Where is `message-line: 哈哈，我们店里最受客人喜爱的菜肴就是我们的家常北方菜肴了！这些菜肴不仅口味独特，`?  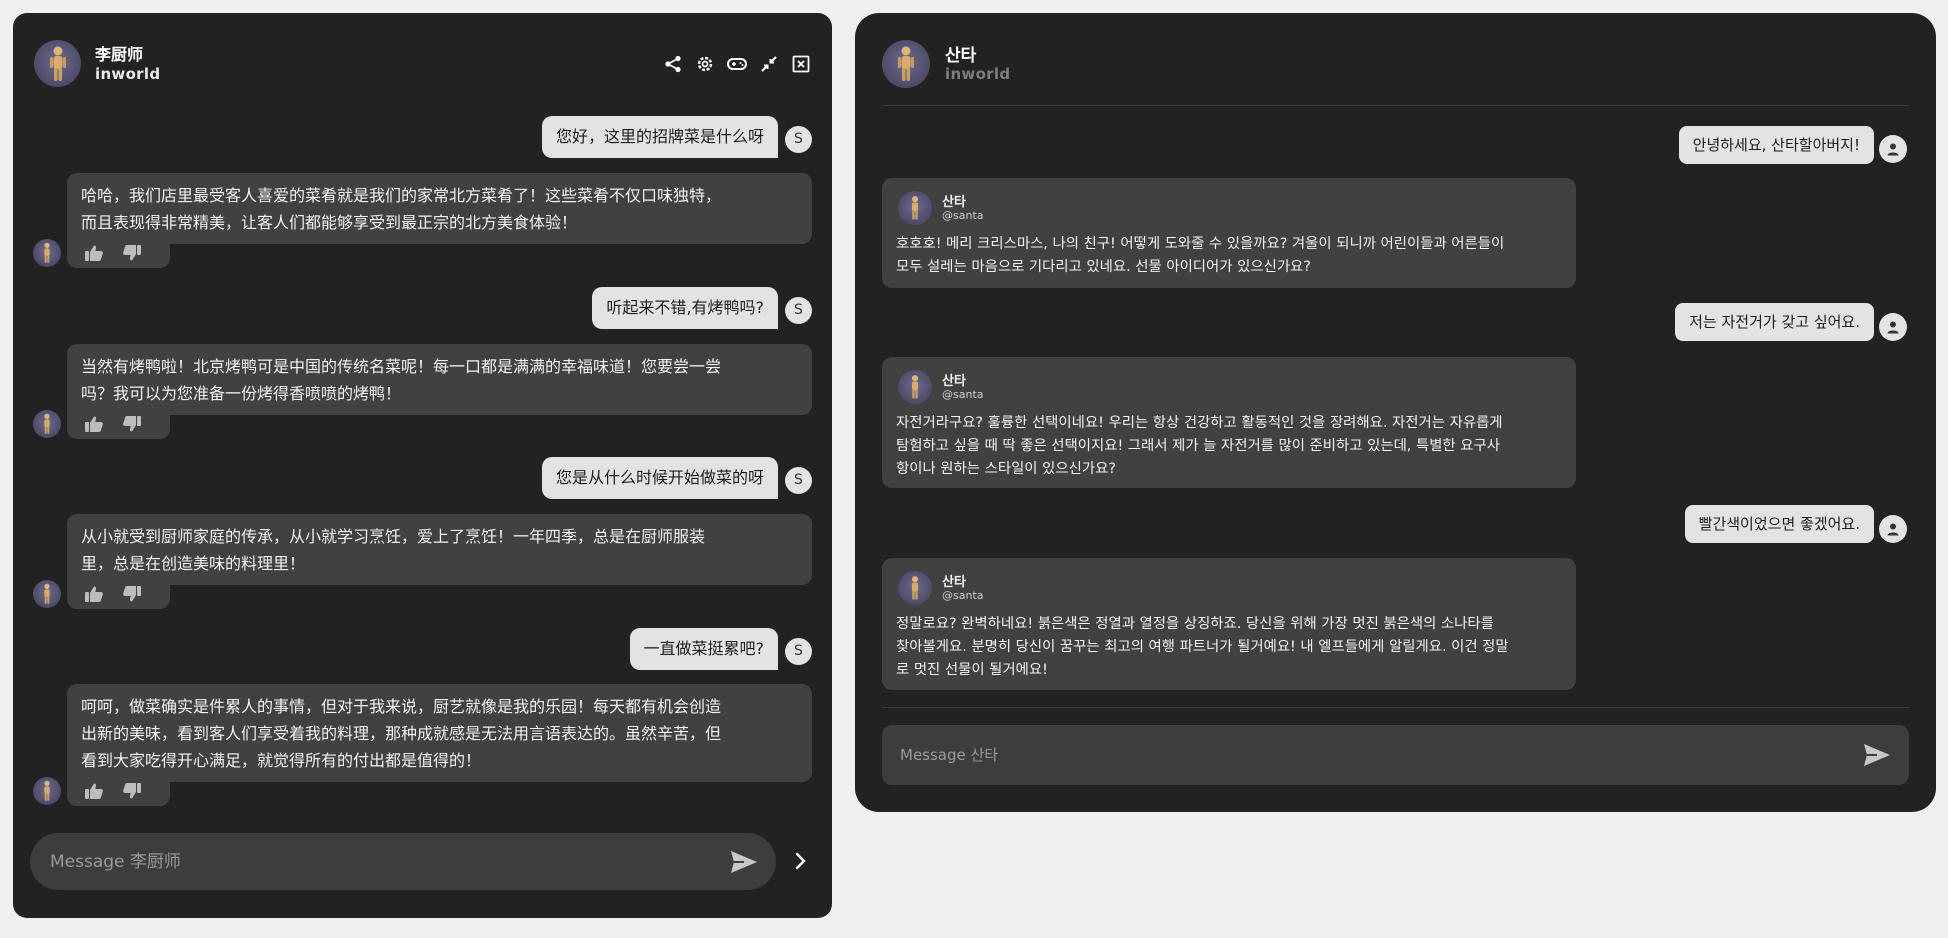
message-line: 哈哈，我们店里最受客人喜爱的菜肴就是我们的家常北方菜肴了！这些菜肴不仅口味独特， is located at coordinates (401, 195).